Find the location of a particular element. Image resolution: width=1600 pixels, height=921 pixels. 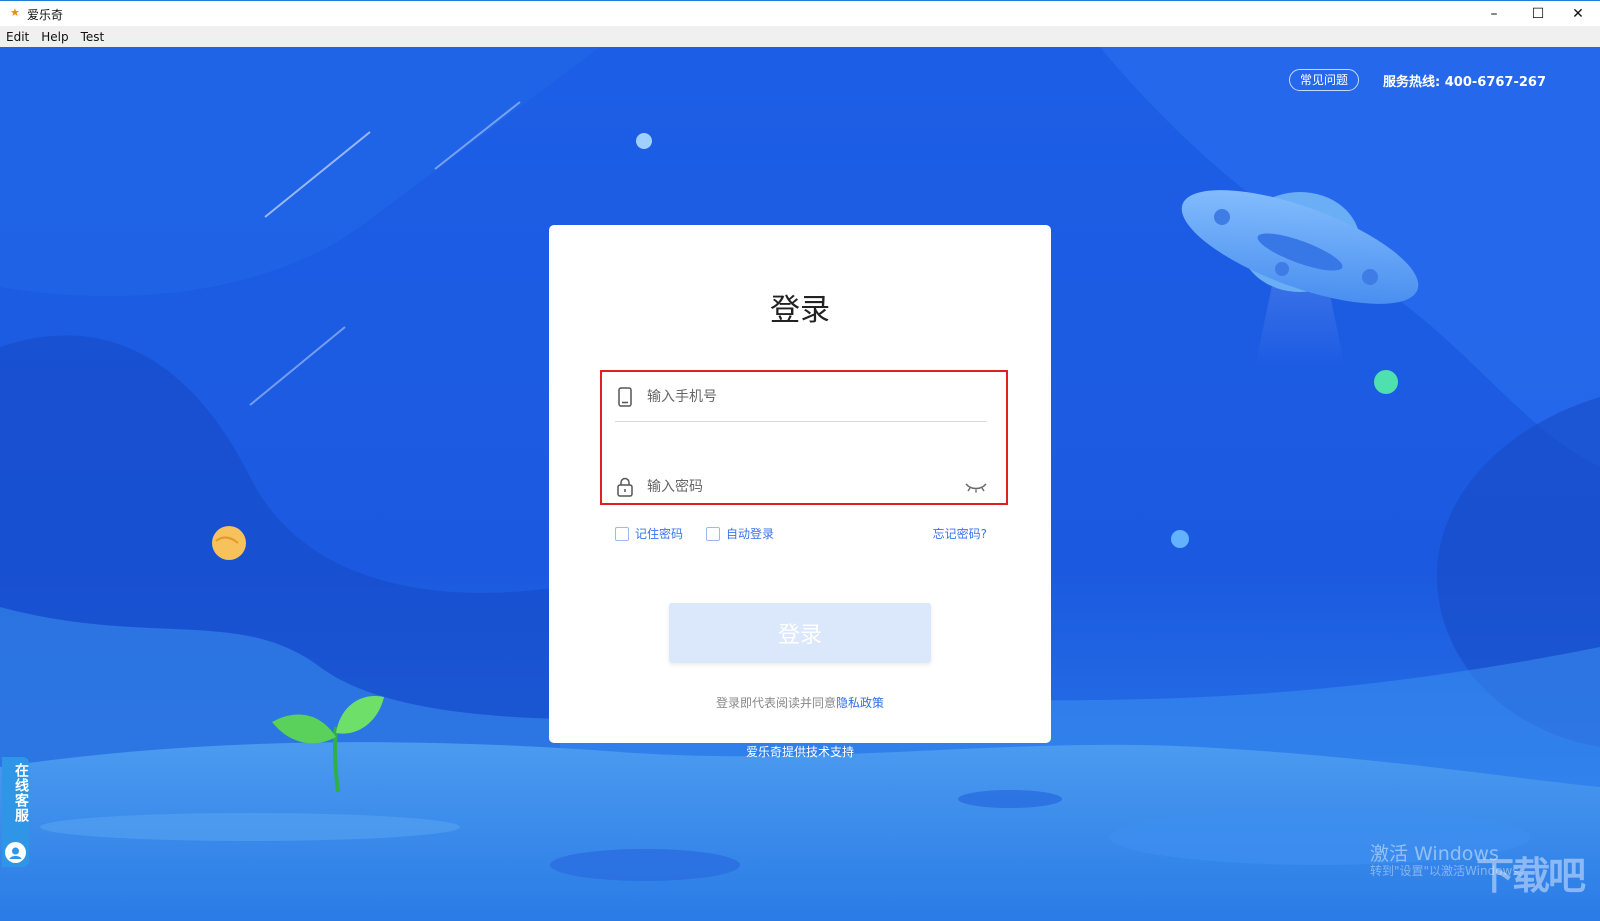

privacy-policy-link: 隐私政策 is located at coordinates (860, 703).